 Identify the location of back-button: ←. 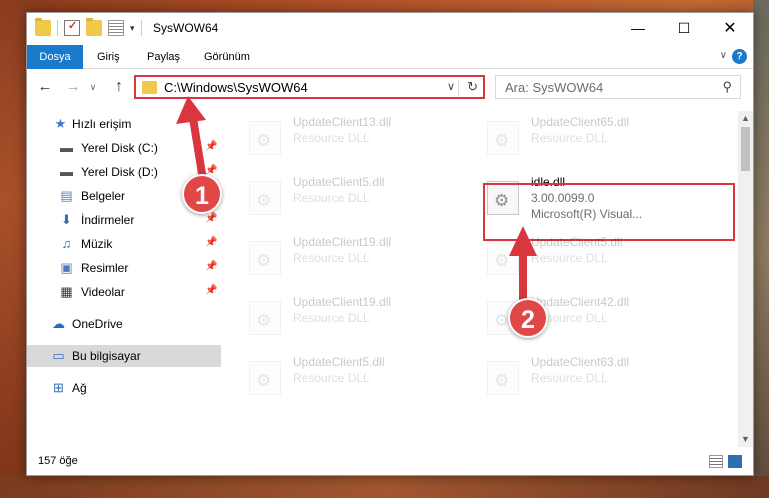
(45, 87).